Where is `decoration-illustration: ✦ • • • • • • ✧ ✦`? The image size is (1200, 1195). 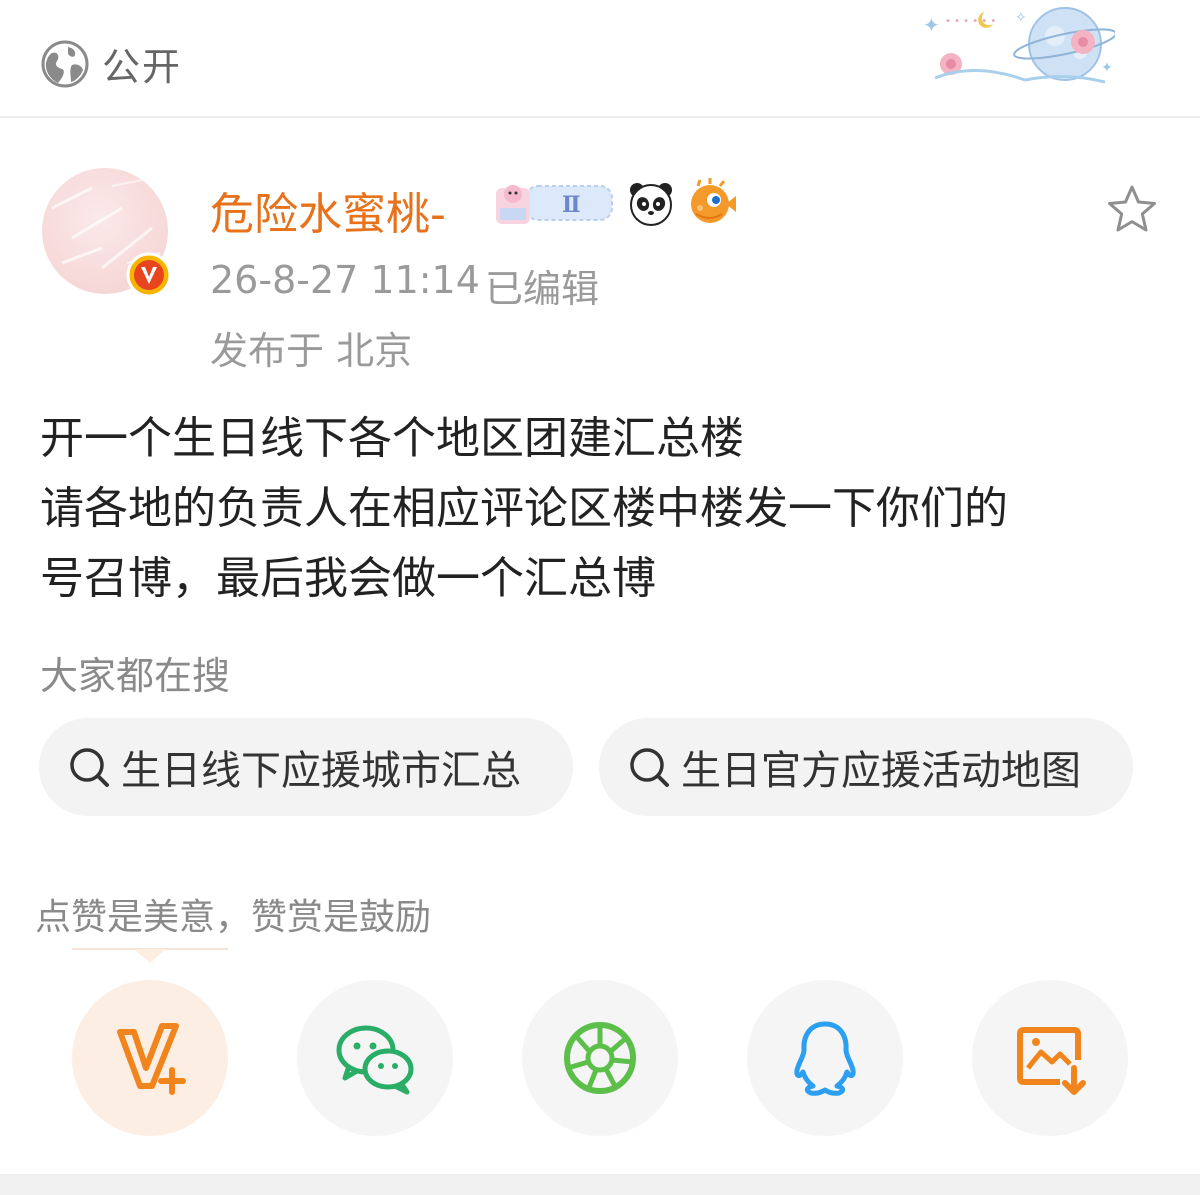 decoration-illustration: ✦ • • • • • • ✧ ✦ is located at coordinates (1019, 45).